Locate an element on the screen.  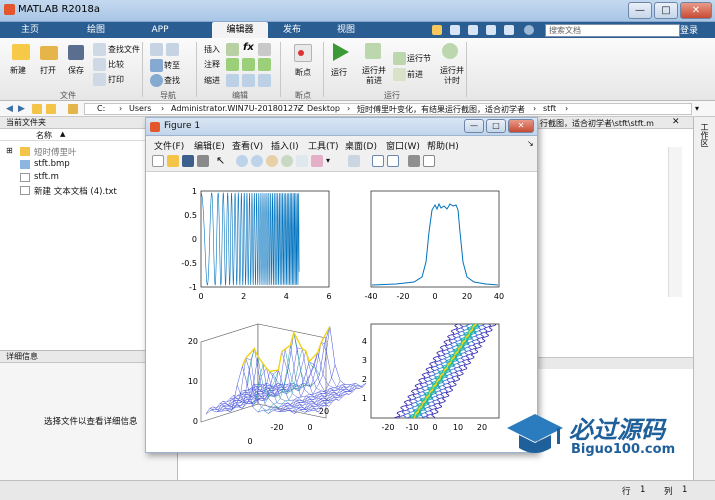
figure-maximize-button: □ is located at coordinates (496, 126).